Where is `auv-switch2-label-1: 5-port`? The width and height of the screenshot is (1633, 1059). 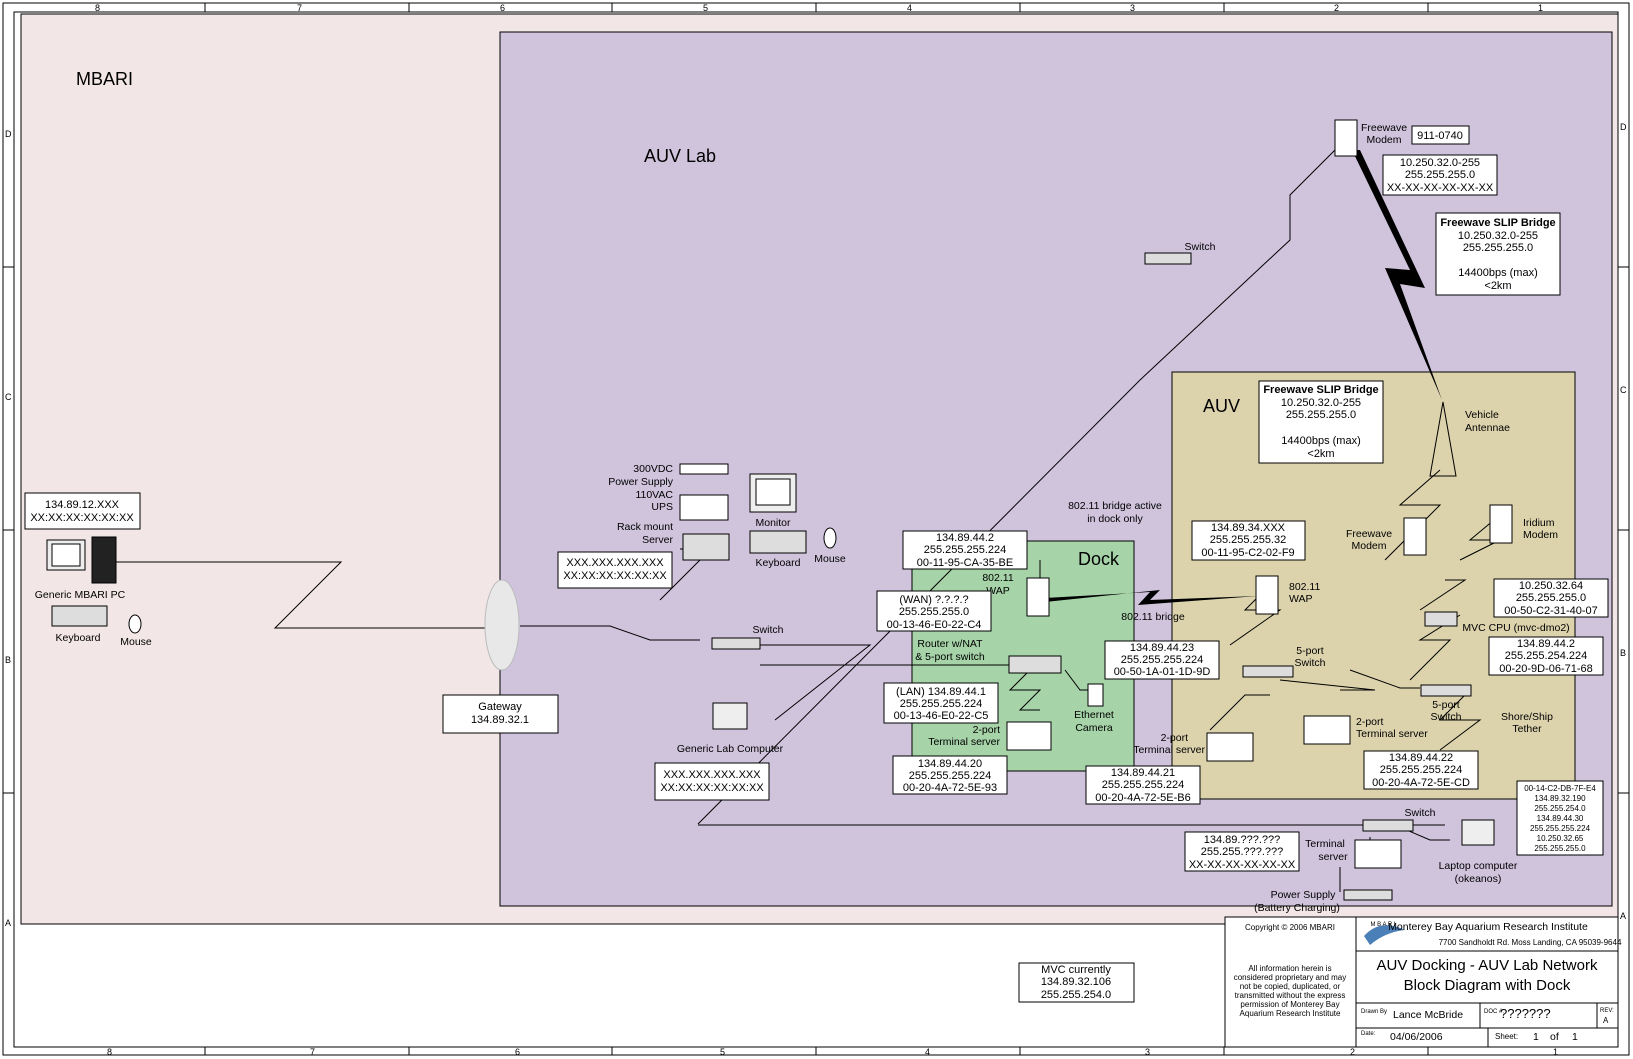
auv-switch2-label-1: 5-port is located at coordinates (1446, 705).